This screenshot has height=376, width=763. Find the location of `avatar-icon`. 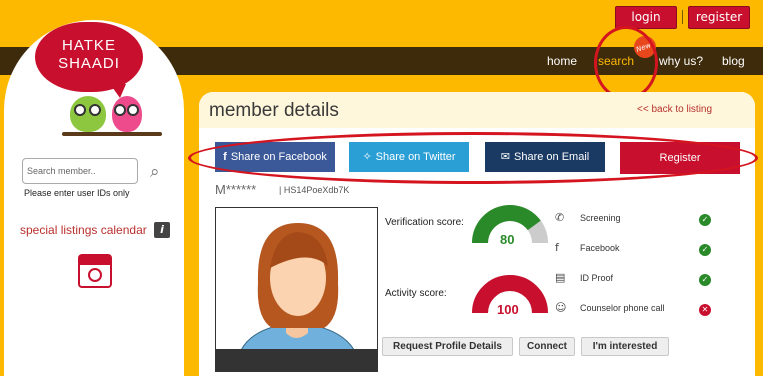

avatar-icon is located at coordinates (298, 297).